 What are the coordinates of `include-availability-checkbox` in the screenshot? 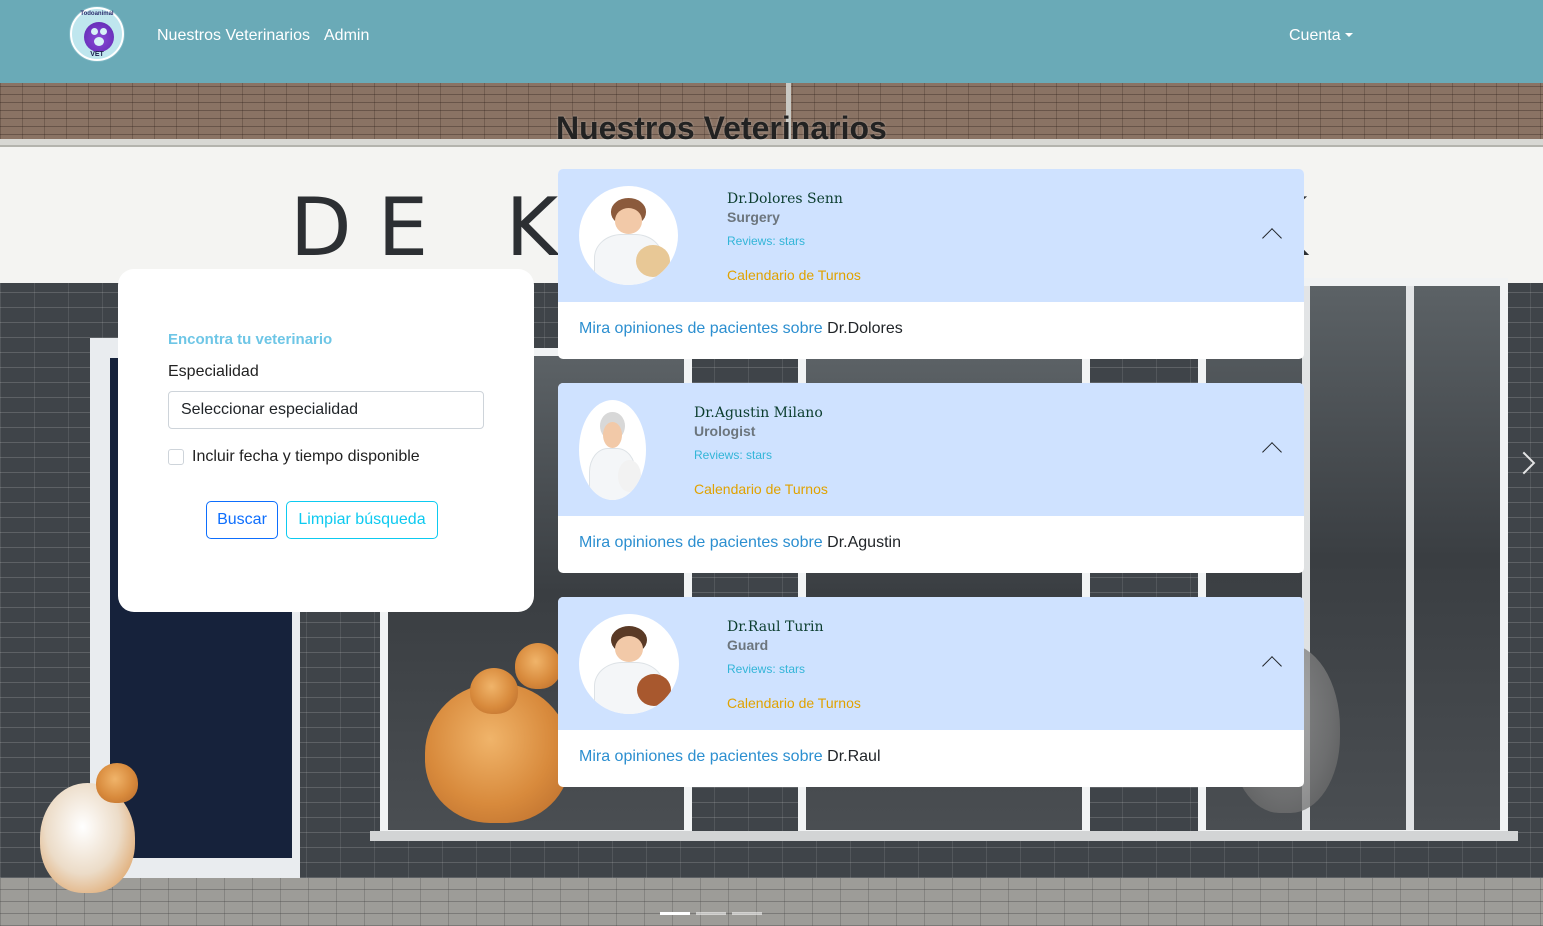 It's located at (176, 457).